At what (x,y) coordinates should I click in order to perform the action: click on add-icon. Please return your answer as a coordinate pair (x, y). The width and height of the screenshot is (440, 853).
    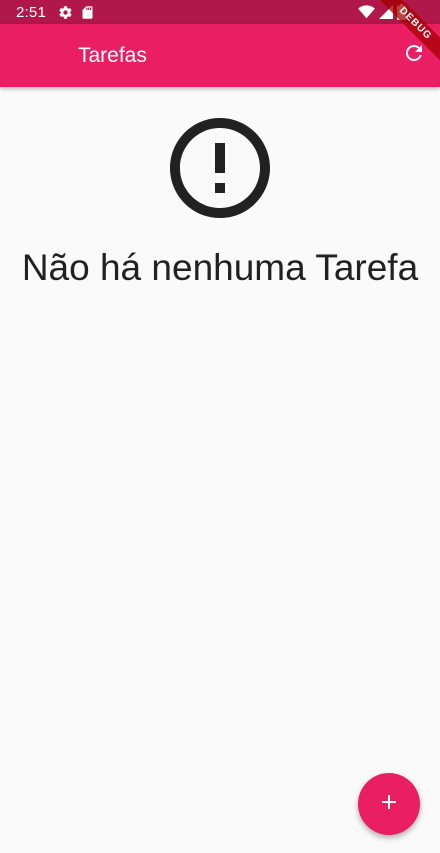
    Looking at the image, I should click on (389, 804).